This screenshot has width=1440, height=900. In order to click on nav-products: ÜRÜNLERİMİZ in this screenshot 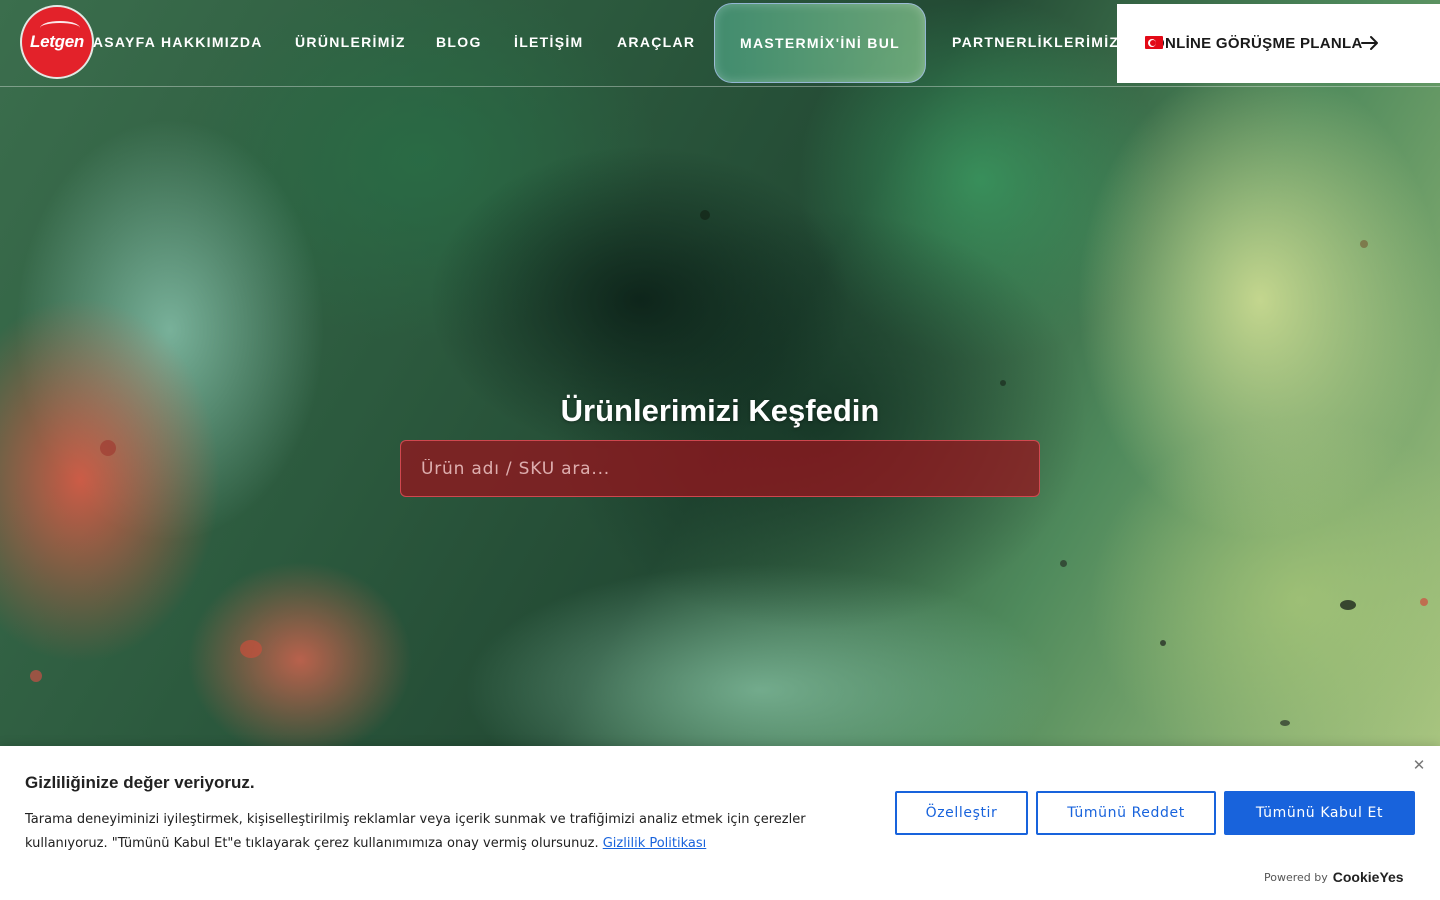, I will do `click(350, 42)`.